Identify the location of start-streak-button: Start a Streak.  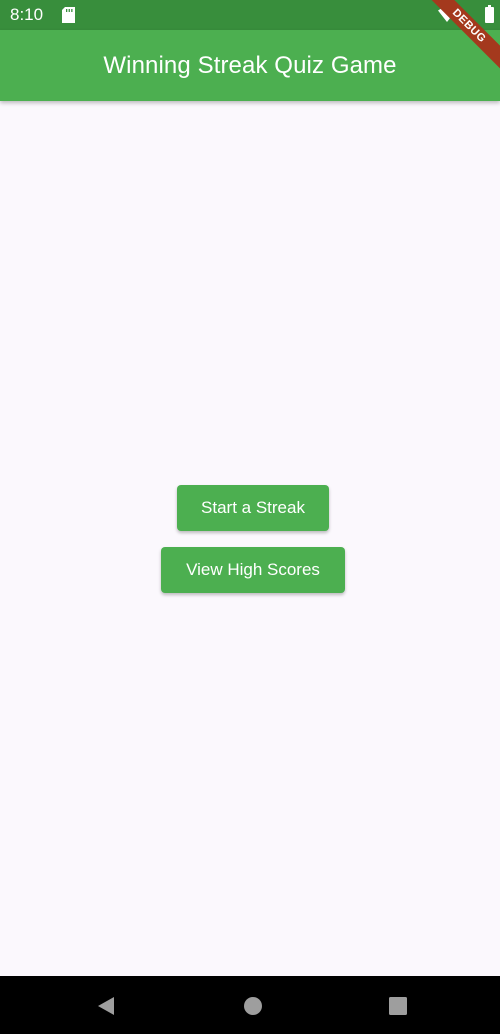
(253, 508).